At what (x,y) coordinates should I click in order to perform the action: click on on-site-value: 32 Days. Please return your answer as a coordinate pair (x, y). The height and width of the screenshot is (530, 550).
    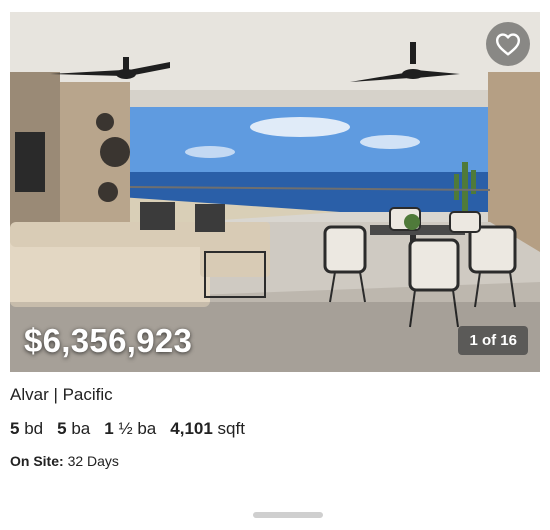
    Looking at the image, I should click on (93, 461).